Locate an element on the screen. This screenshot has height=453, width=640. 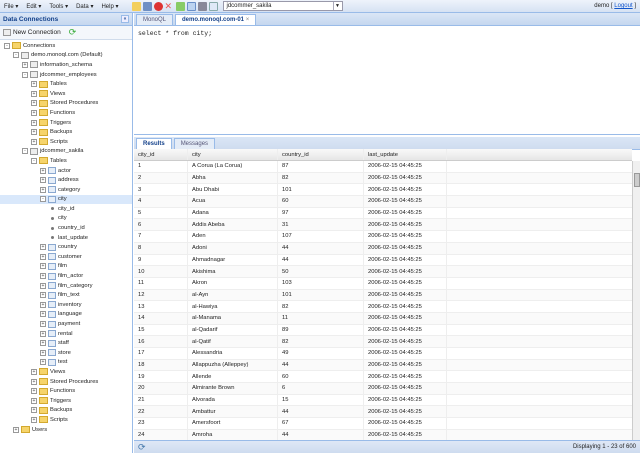
menu-file: File ▾ is located at coordinates (11, 6).